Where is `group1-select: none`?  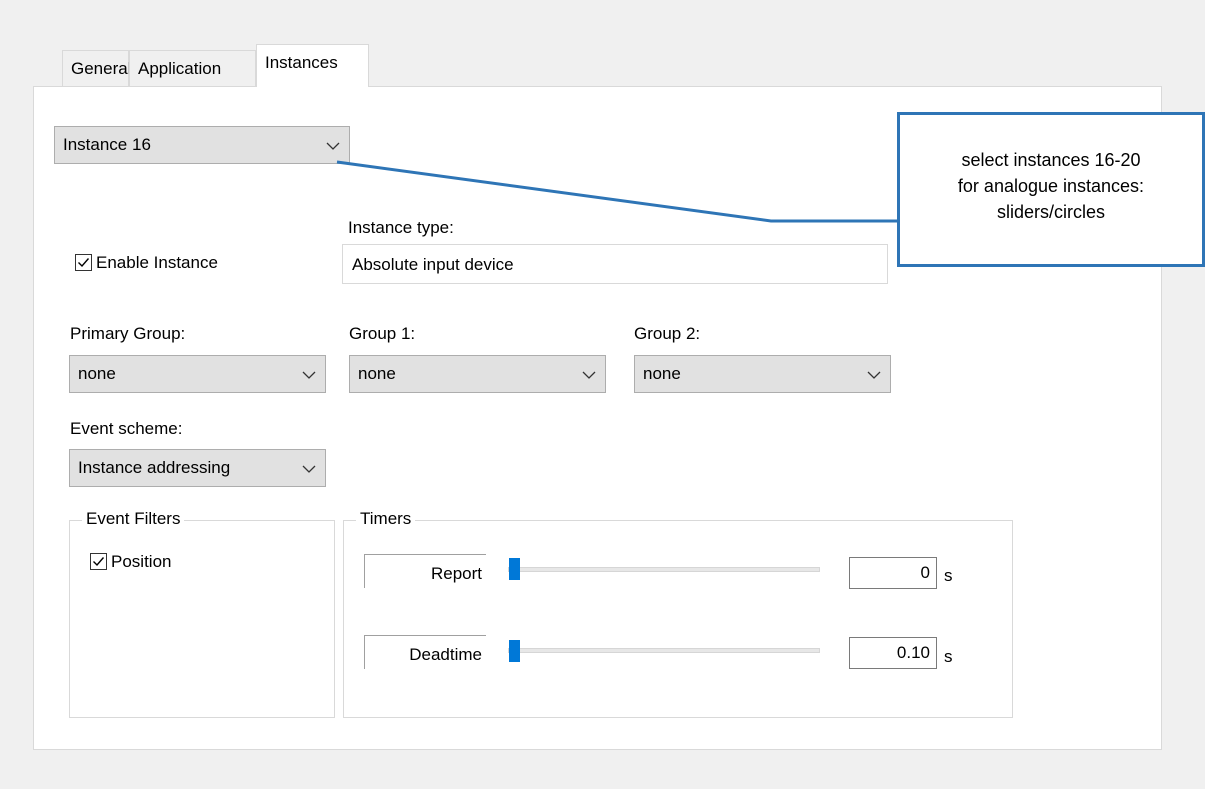 group1-select: none is located at coordinates (477, 374).